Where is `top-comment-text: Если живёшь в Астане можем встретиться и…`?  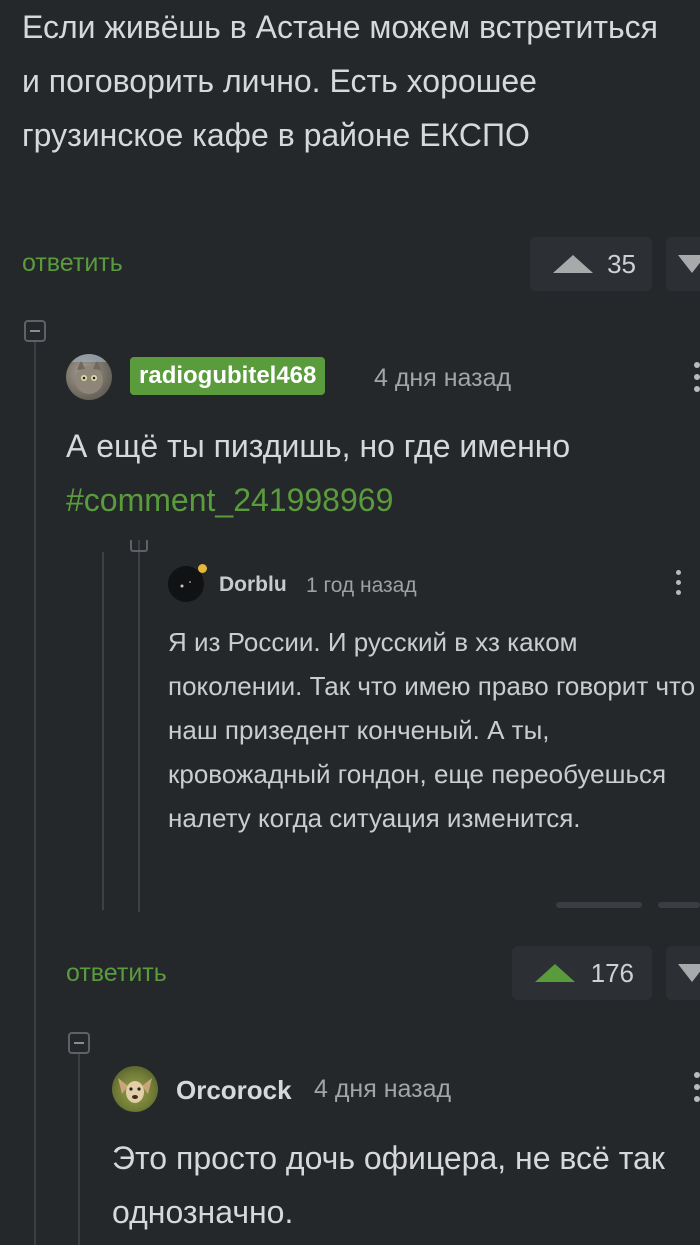 top-comment-text: Если живёшь в Астане можем встретиться и… is located at coordinates (340, 81).